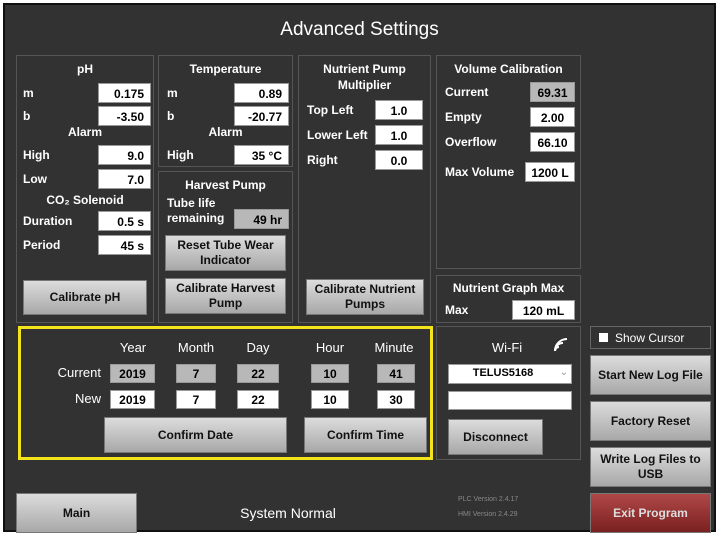  What do you see at coordinates (124, 155) in the screenshot?
I see `ph-high-field: 9.0` at bounding box center [124, 155].